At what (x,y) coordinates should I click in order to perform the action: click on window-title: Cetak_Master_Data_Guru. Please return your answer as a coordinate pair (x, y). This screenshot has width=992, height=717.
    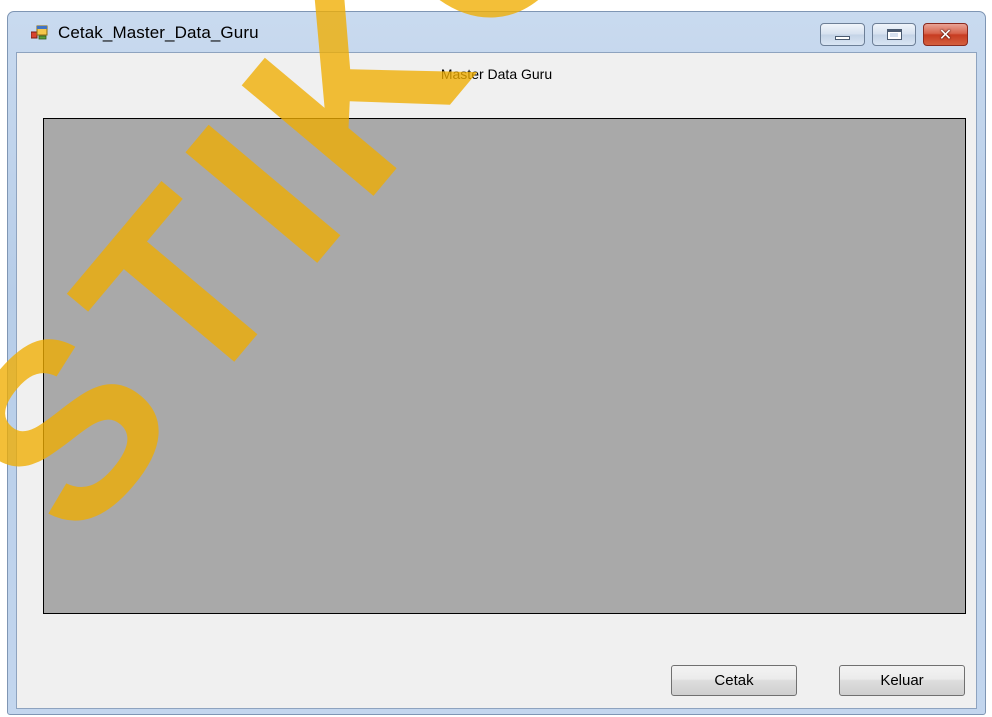
    Looking at the image, I should click on (158, 32).